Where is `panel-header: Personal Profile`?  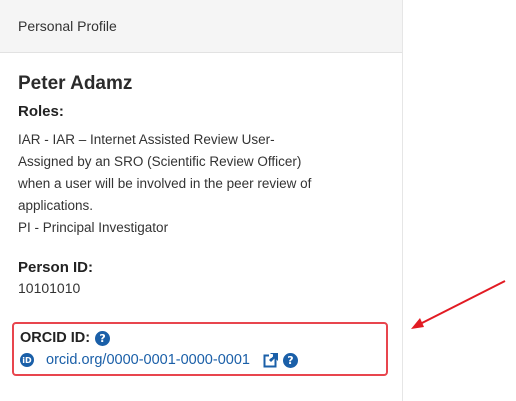 panel-header: Personal Profile is located at coordinates (201, 26).